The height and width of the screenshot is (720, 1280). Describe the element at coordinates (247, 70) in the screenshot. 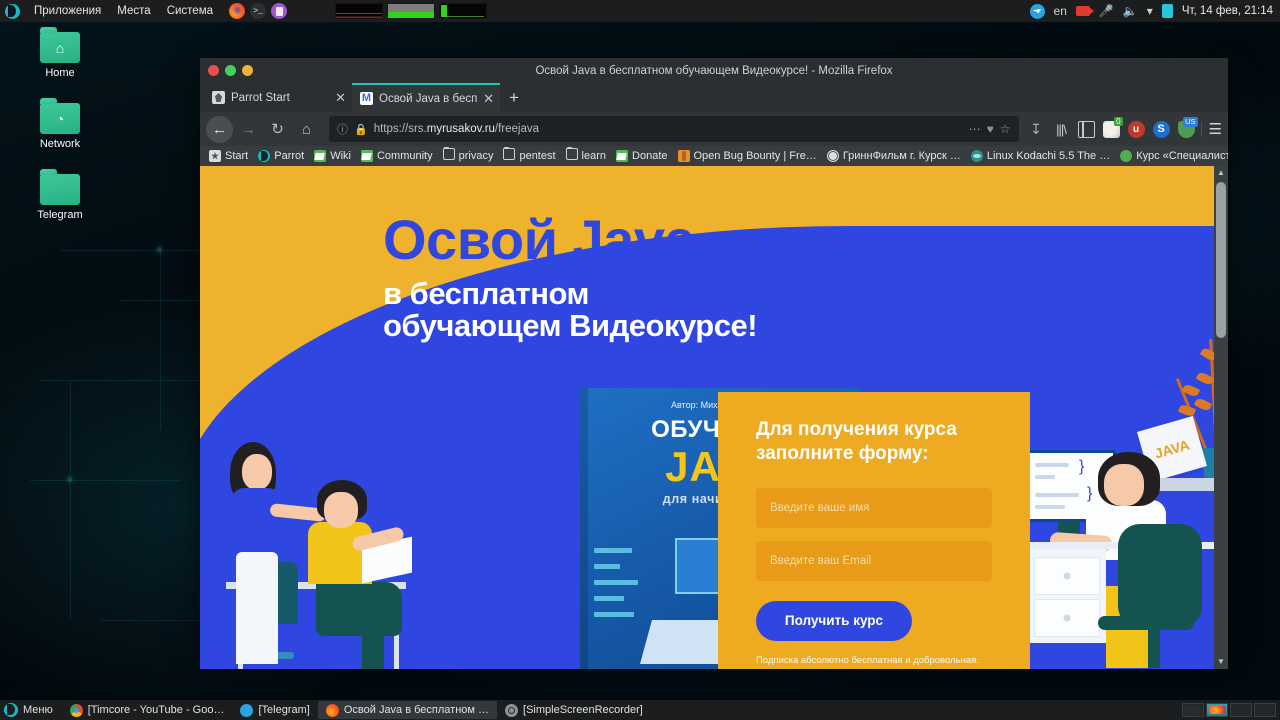

I see `minimize-button` at that location.